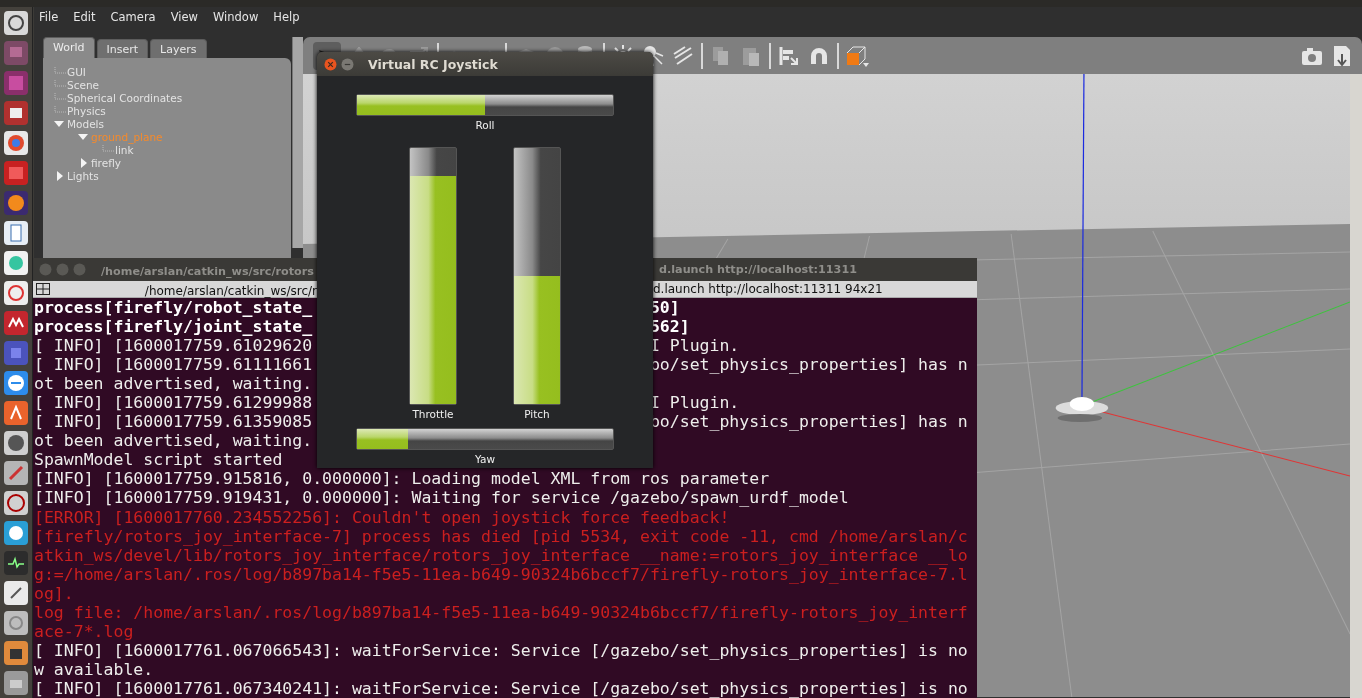 The image size is (1362, 698). Describe the element at coordinates (173, 327) in the screenshot. I see `terminal-text: process[firefly/joint_state_` at that location.